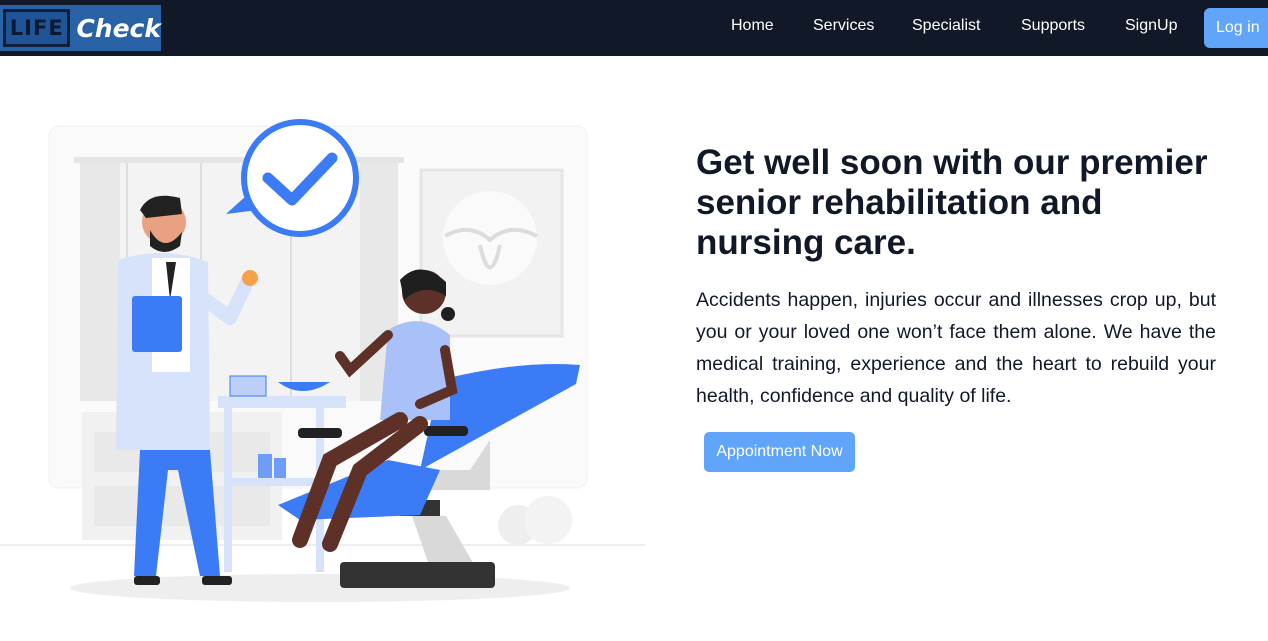 Image resolution: width=1268 pixels, height=641 pixels. What do you see at coordinates (1236, 28) in the screenshot?
I see `login-button: Log in` at bounding box center [1236, 28].